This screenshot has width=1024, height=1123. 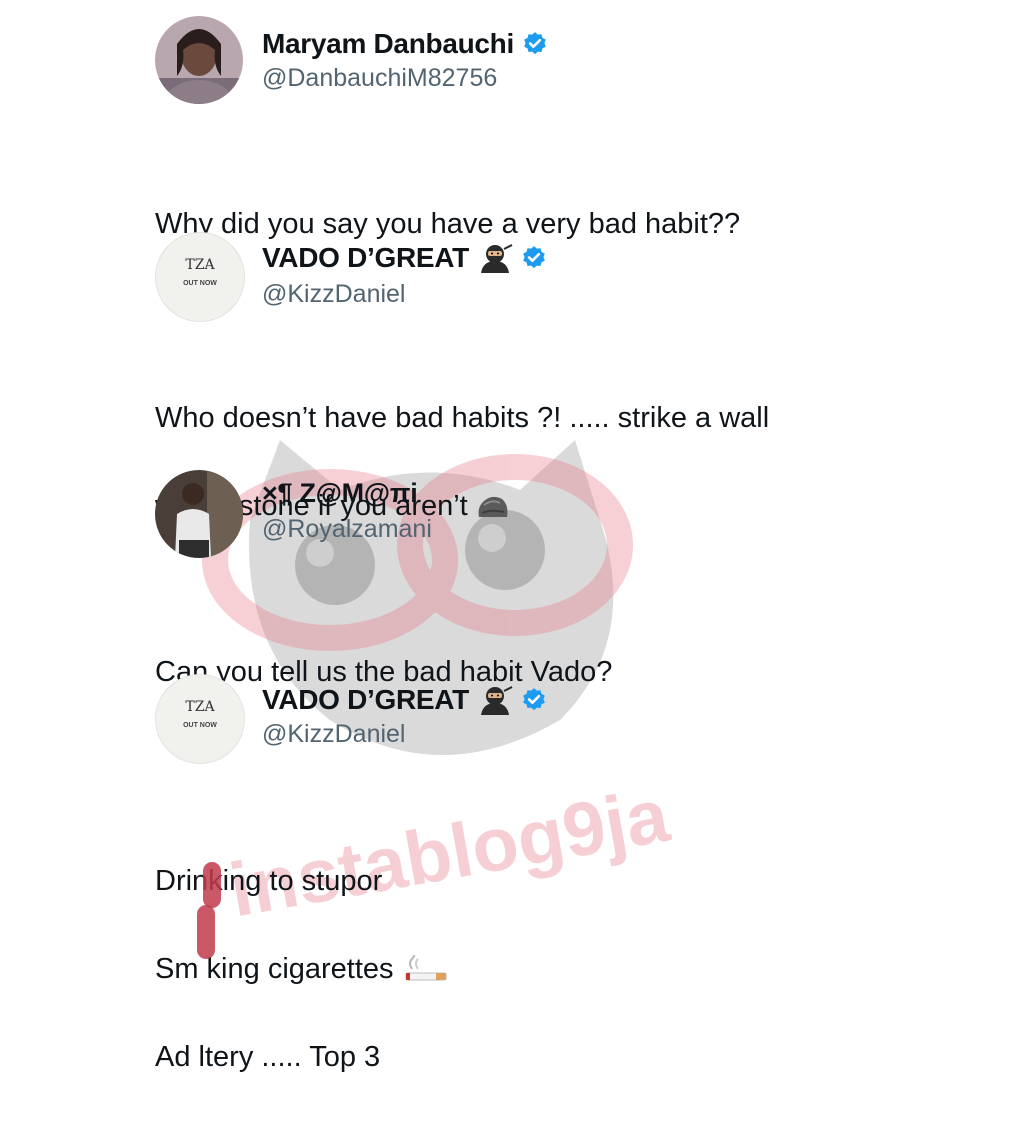 What do you see at coordinates (379, 78) in the screenshot?
I see `author-handle: @DanbauchiM82756` at bounding box center [379, 78].